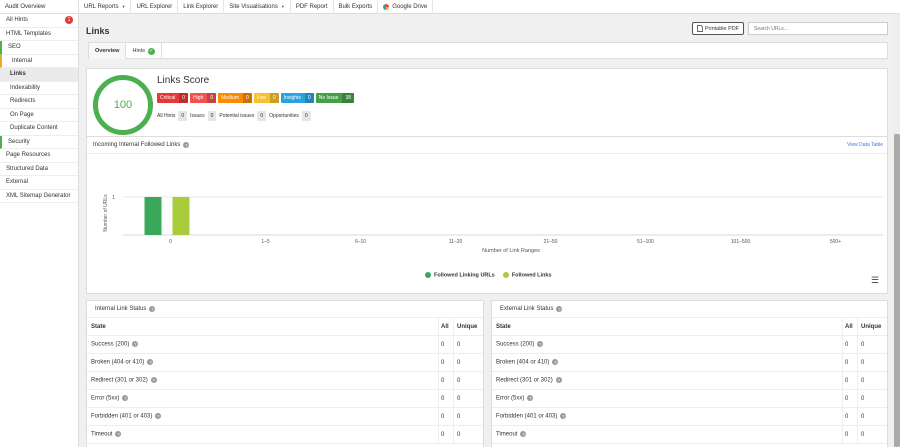 The image size is (900, 447). What do you see at coordinates (105, 7) in the screenshot?
I see `nav-url-reports: URL Reports ▼` at bounding box center [105, 7].